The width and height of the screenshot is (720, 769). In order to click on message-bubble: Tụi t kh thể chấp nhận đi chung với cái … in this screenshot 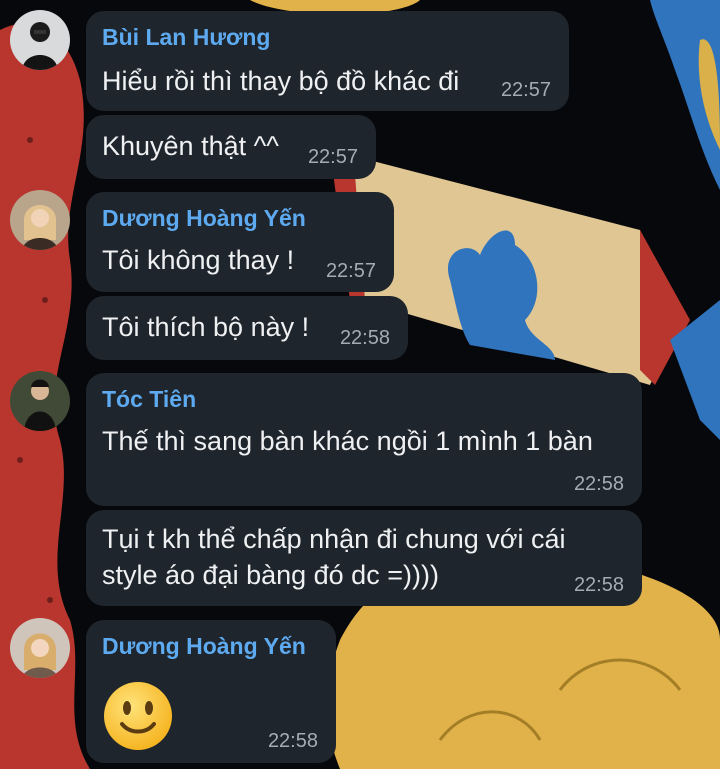, I will do `click(364, 558)`.